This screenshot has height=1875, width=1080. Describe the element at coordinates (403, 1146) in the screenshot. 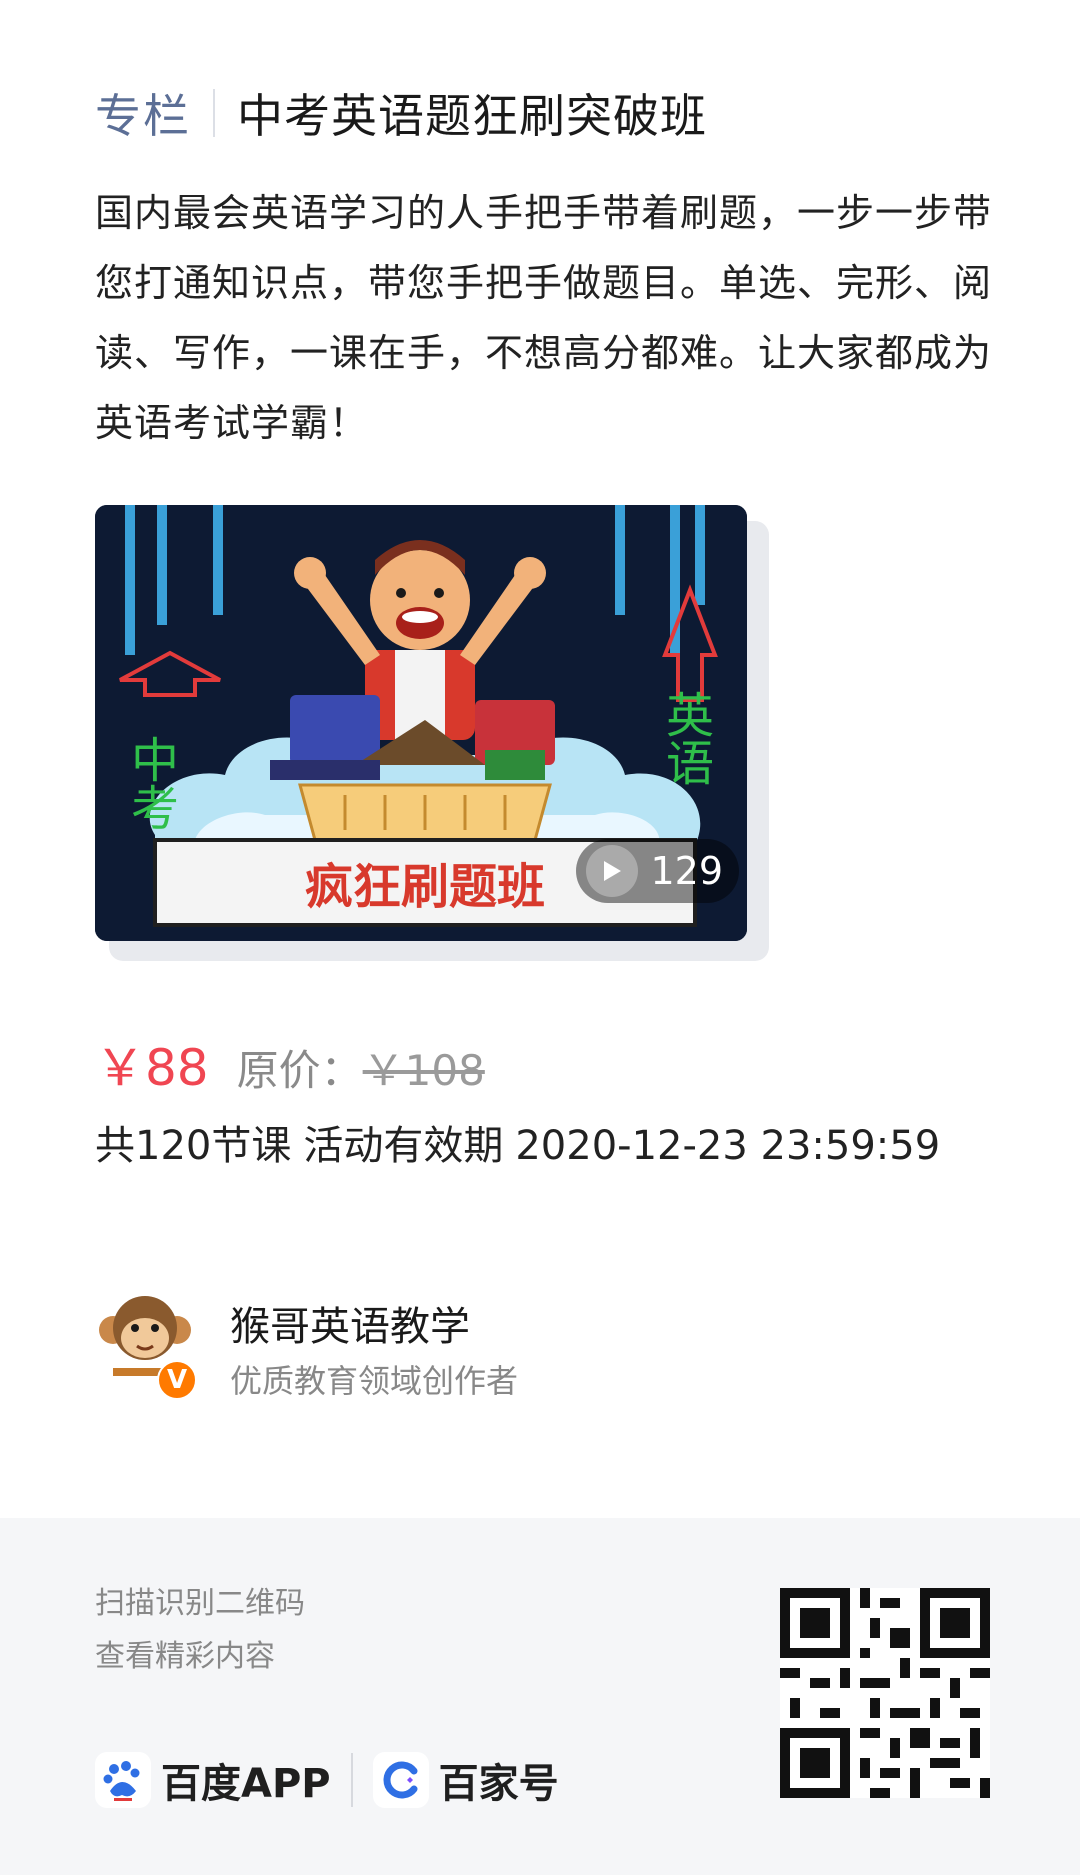

I see `validity-label: 活动有效期` at that location.